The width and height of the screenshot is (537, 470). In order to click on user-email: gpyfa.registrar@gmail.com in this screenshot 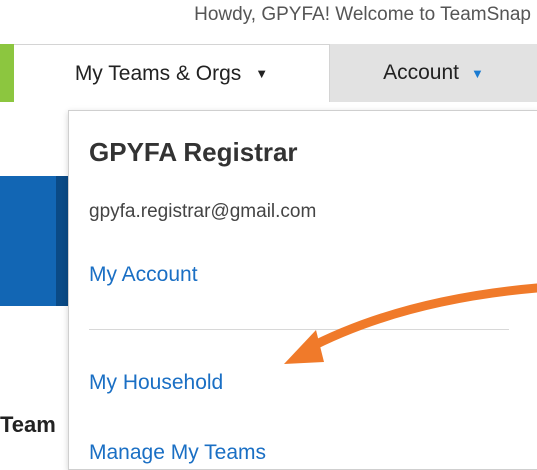, I will do `click(203, 211)`.